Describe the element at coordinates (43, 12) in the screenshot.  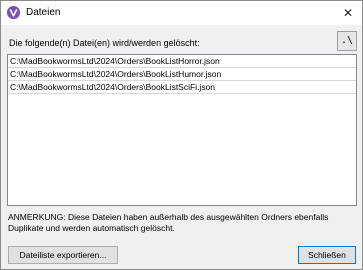
I see `window-title: Dateien` at that location.